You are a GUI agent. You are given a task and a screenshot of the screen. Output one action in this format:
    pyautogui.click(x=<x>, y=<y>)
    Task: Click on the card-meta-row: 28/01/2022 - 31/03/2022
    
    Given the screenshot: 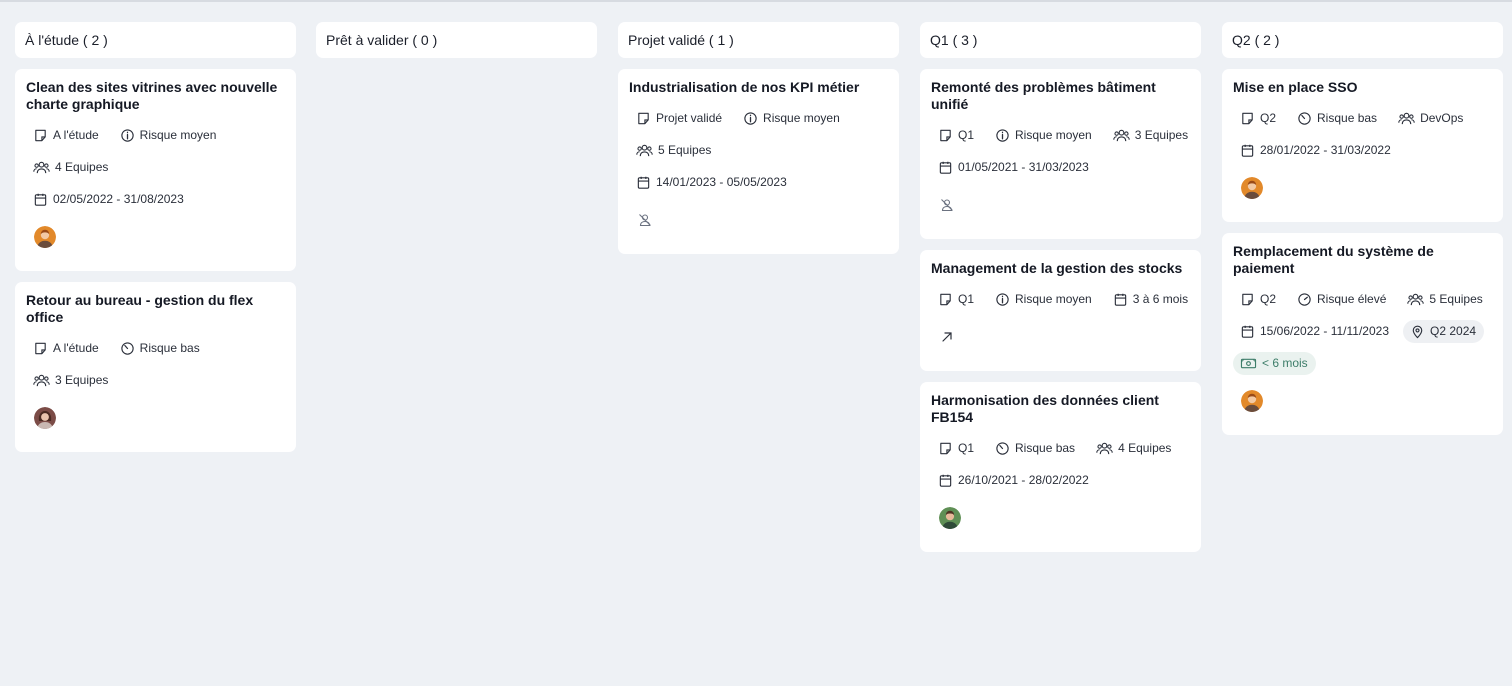 What is the action you would take?
    pyautogui.click(x=1362, y=150)
    